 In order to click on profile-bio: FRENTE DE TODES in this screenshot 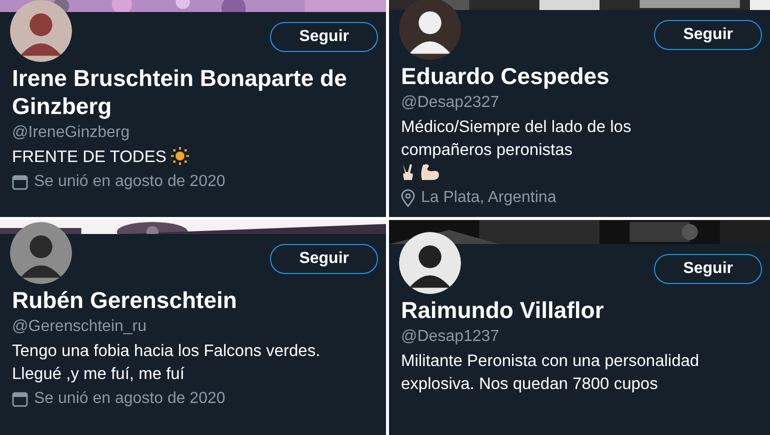, I will do `click(89, 157)`.